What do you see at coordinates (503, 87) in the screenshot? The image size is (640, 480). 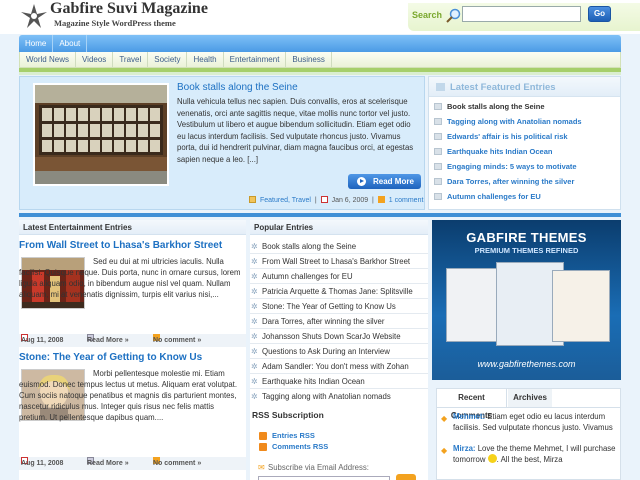 I see `latest-featured-title: Latest Featured Entries` at bounding box center [503, 87].